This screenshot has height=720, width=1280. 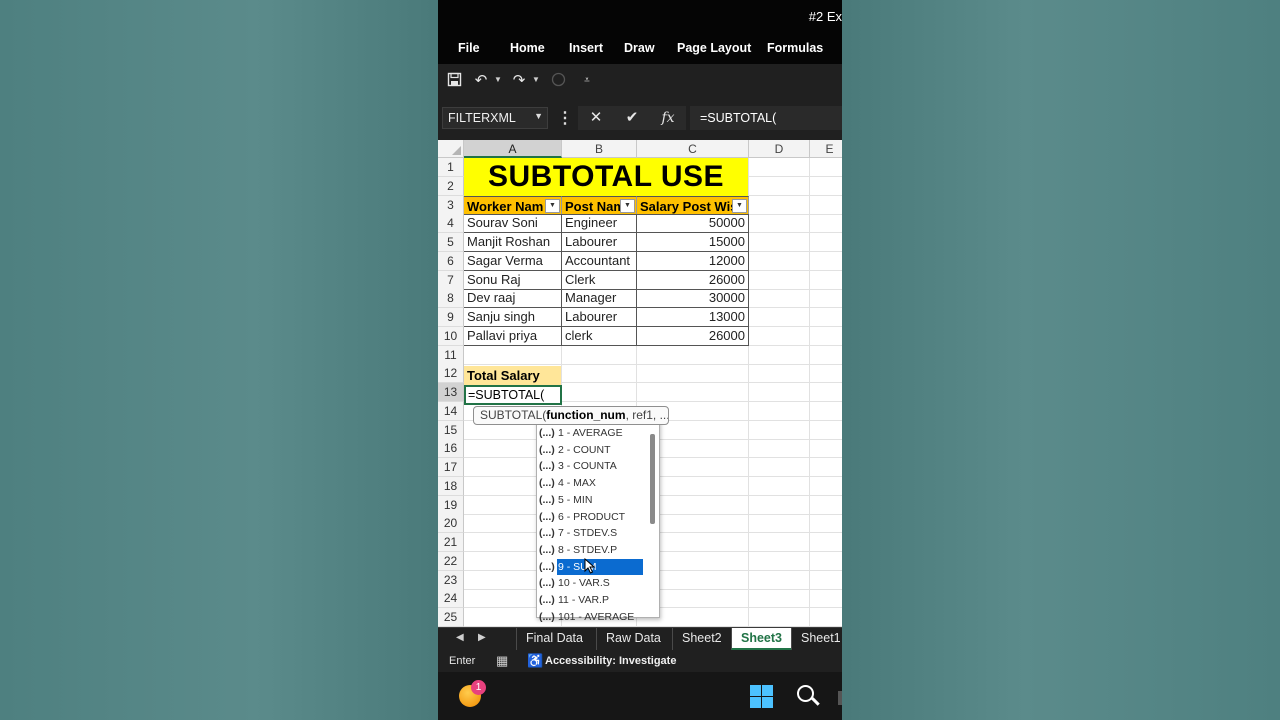 What do you see at coordinates (451, 617) in the screenshot?
I see `row-header: 25` at bounding box center [451, 617].